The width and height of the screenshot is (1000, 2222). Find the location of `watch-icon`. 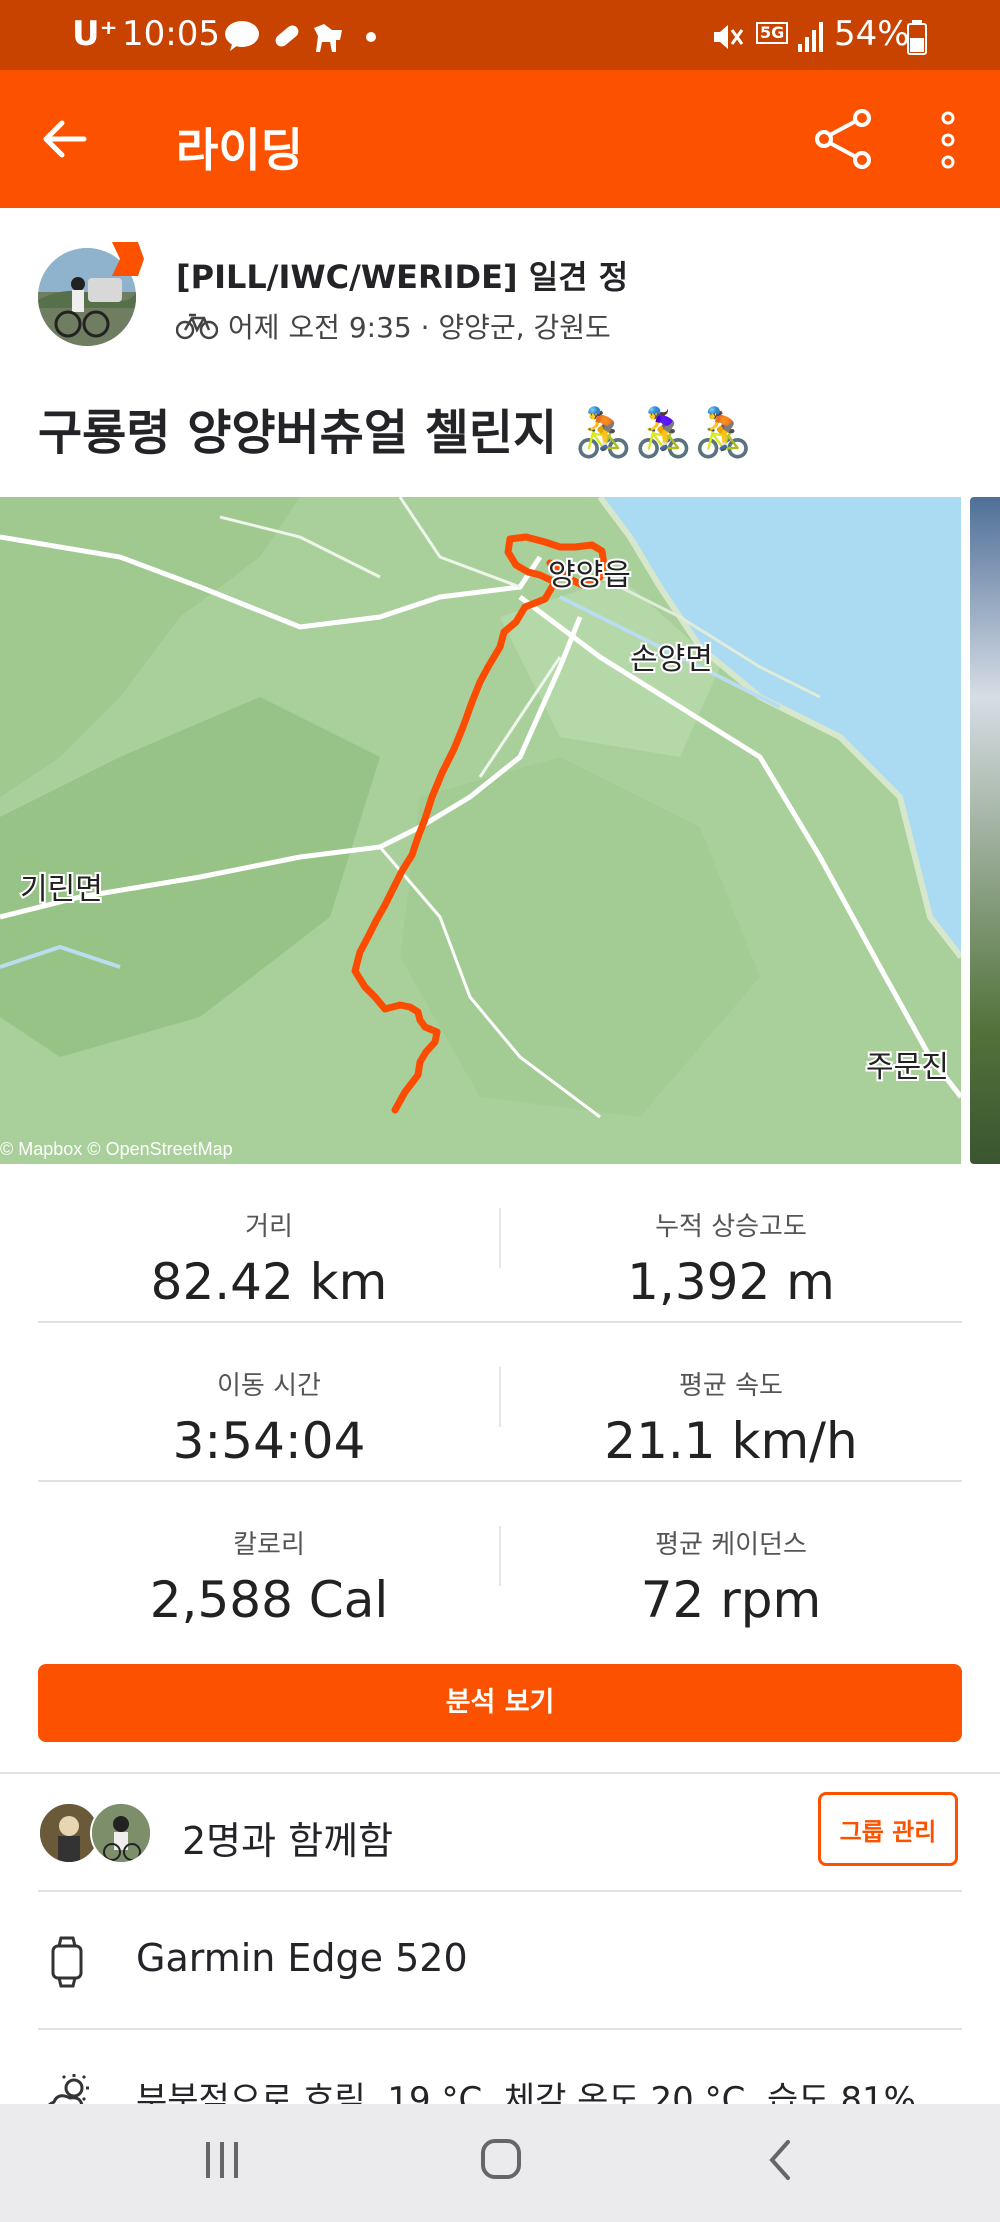

watch-icon is located at coordinates (67, 1962).